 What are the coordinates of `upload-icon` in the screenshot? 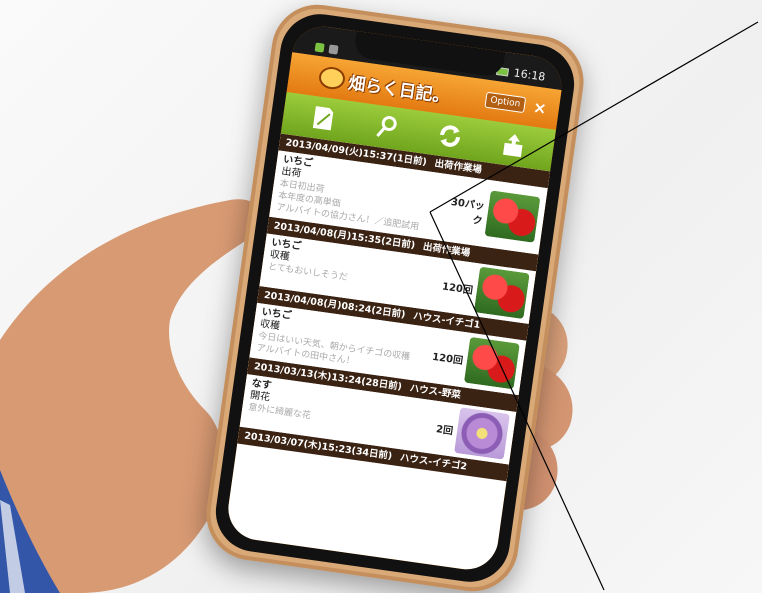 It's located at (514, 145).